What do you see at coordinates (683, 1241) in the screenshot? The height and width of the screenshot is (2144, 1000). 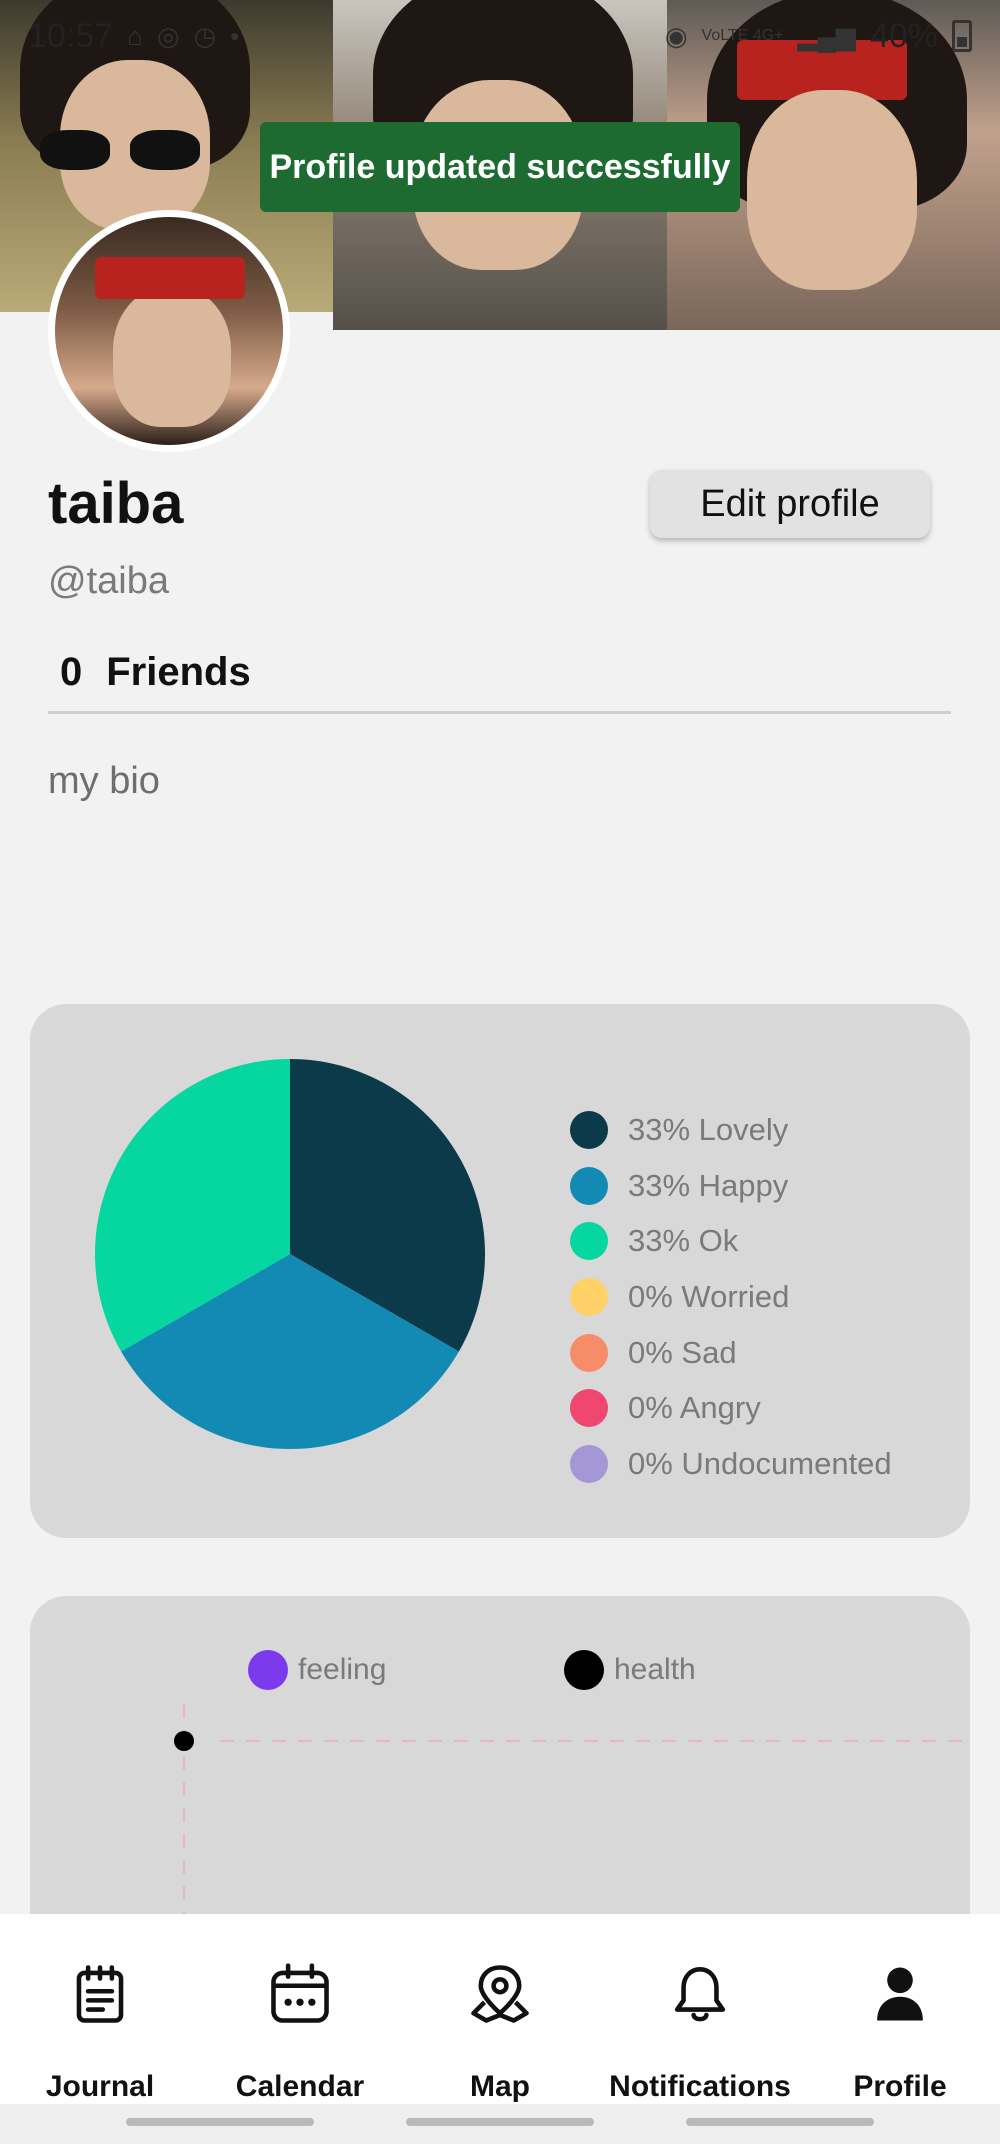 I see `legend-label: 33% Ok` at bounding box center [683, 1241].